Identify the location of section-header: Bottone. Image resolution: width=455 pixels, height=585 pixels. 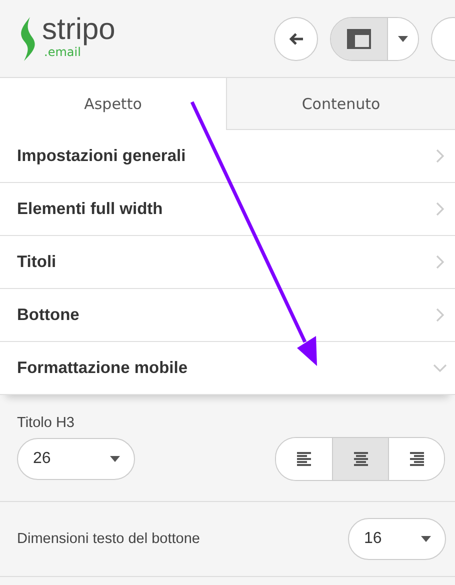
(227, 315).